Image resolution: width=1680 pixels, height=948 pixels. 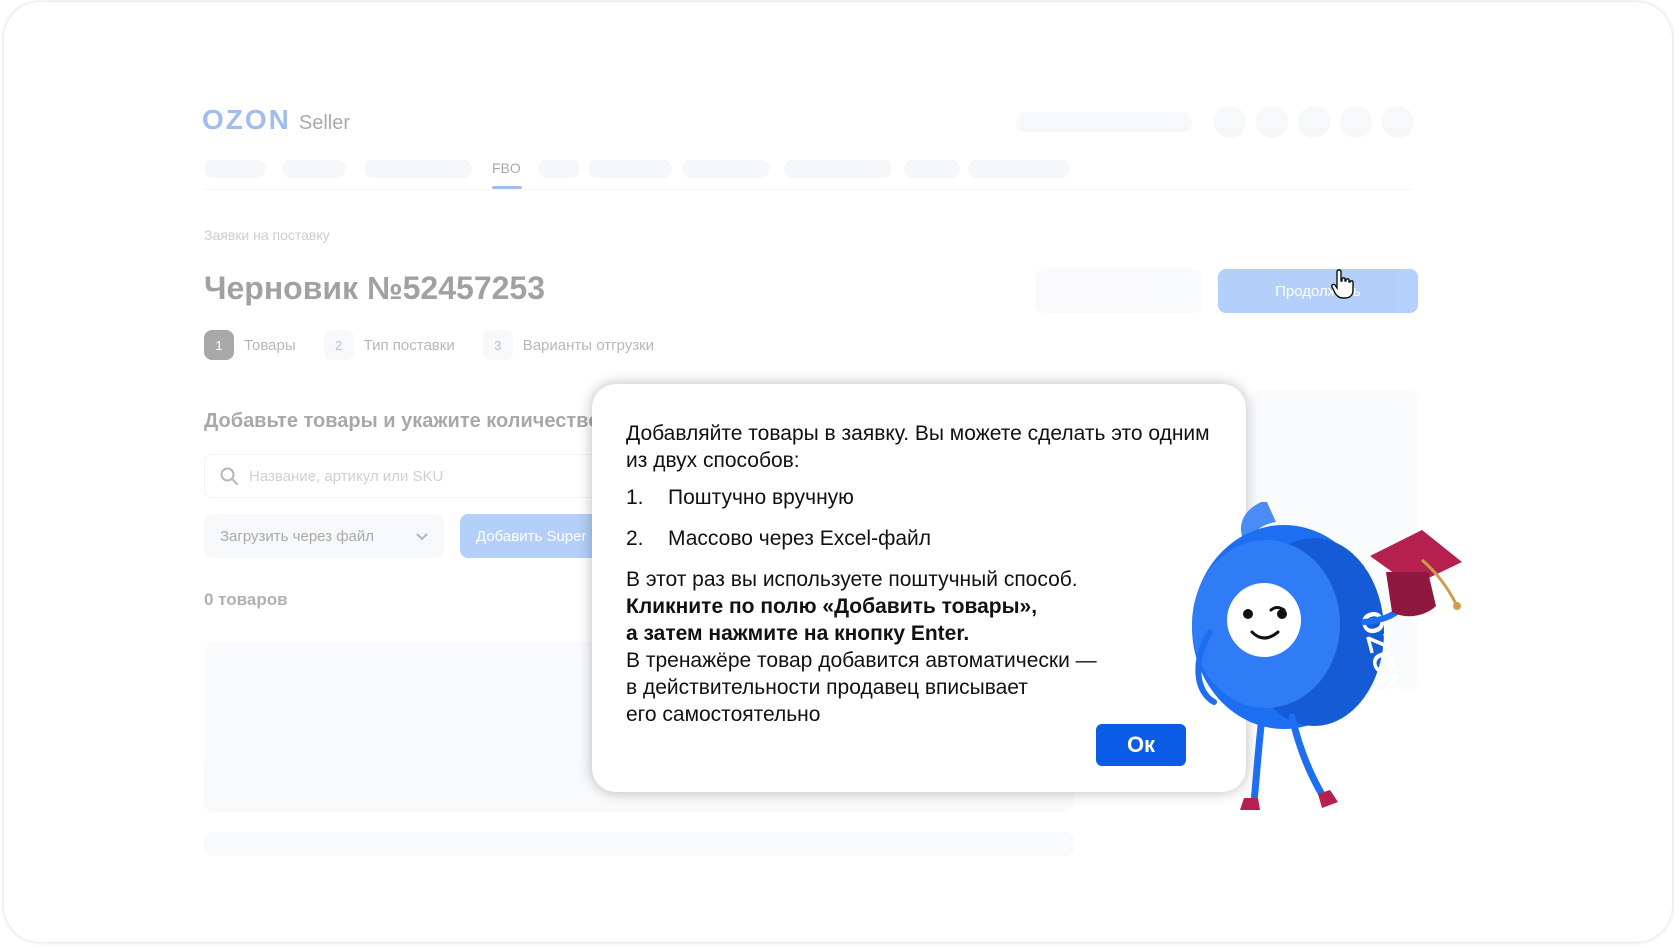 What do you see at coordinates (1342, 284) in the screenshot?
I see `hand-cursor-icon` at bounding box center [1342, 284].